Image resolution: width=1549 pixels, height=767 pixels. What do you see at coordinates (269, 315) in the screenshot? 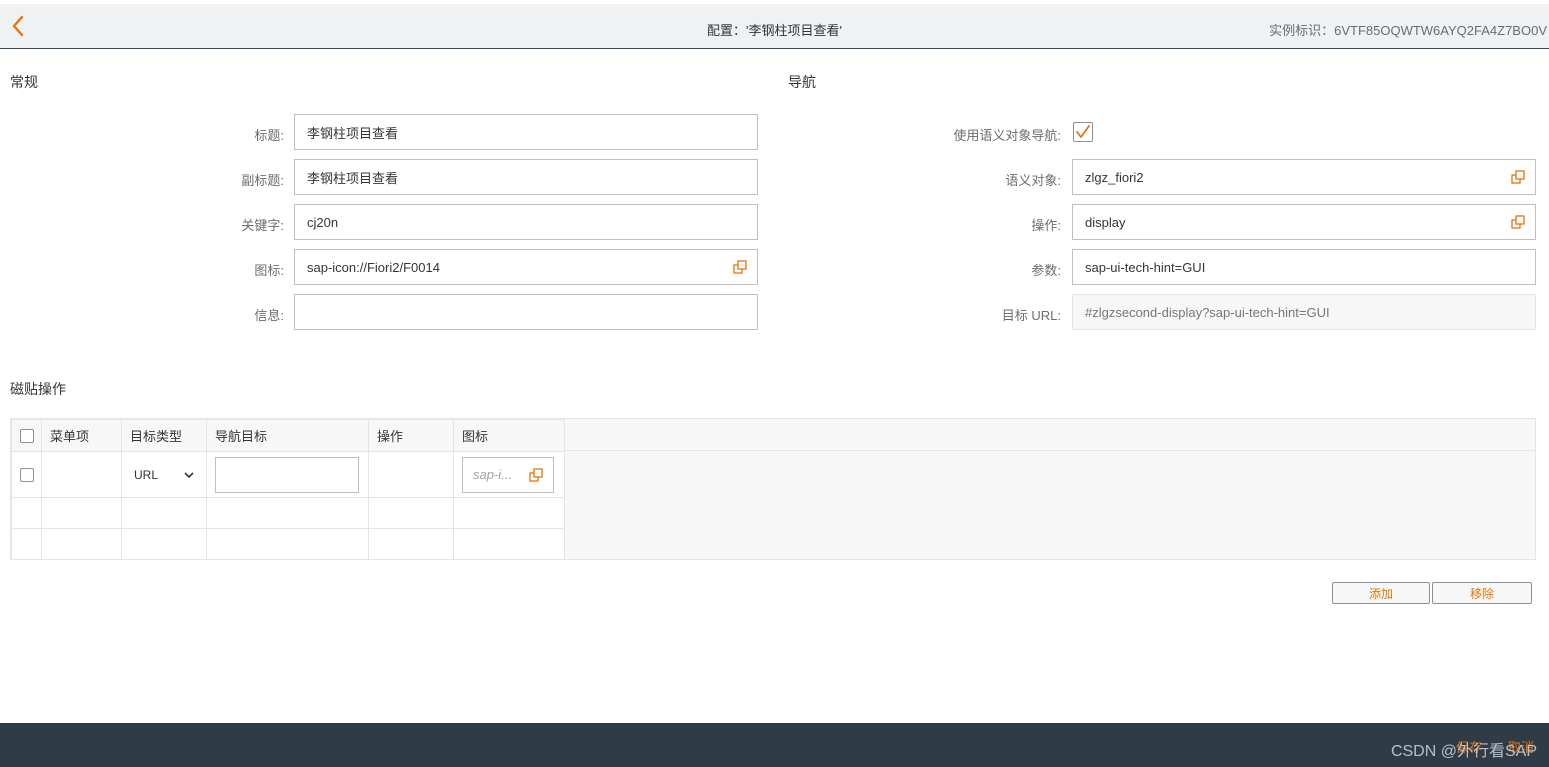
I see `info-label: 信息:` at bounding box center [269, 315].